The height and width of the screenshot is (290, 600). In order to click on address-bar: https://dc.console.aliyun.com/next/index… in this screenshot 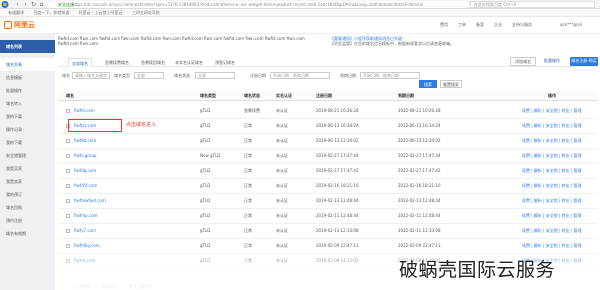, I will do `click(258, 4)`.